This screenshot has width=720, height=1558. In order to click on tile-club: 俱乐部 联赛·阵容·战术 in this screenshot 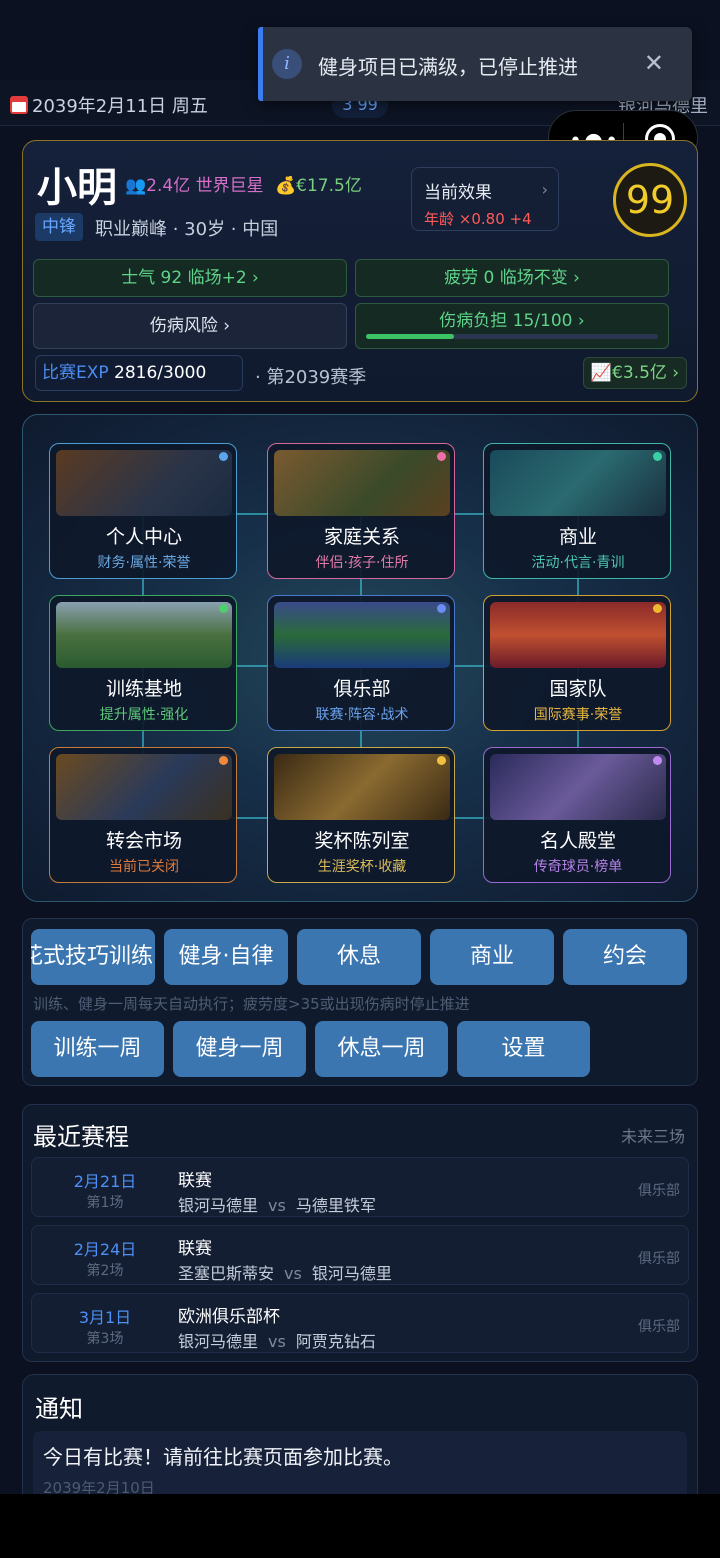, I will do `click(361, 663)`.